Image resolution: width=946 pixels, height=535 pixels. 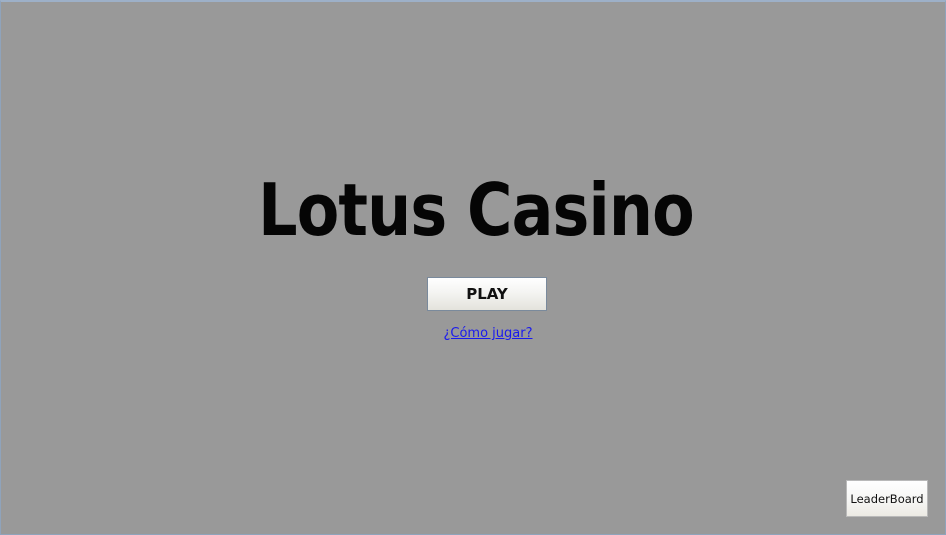 What do you see at coordinates (473, 333) in the screenshot?
I see `how-to-play-link: ¿Cómo jugar?` at bounding box center [473, 333].